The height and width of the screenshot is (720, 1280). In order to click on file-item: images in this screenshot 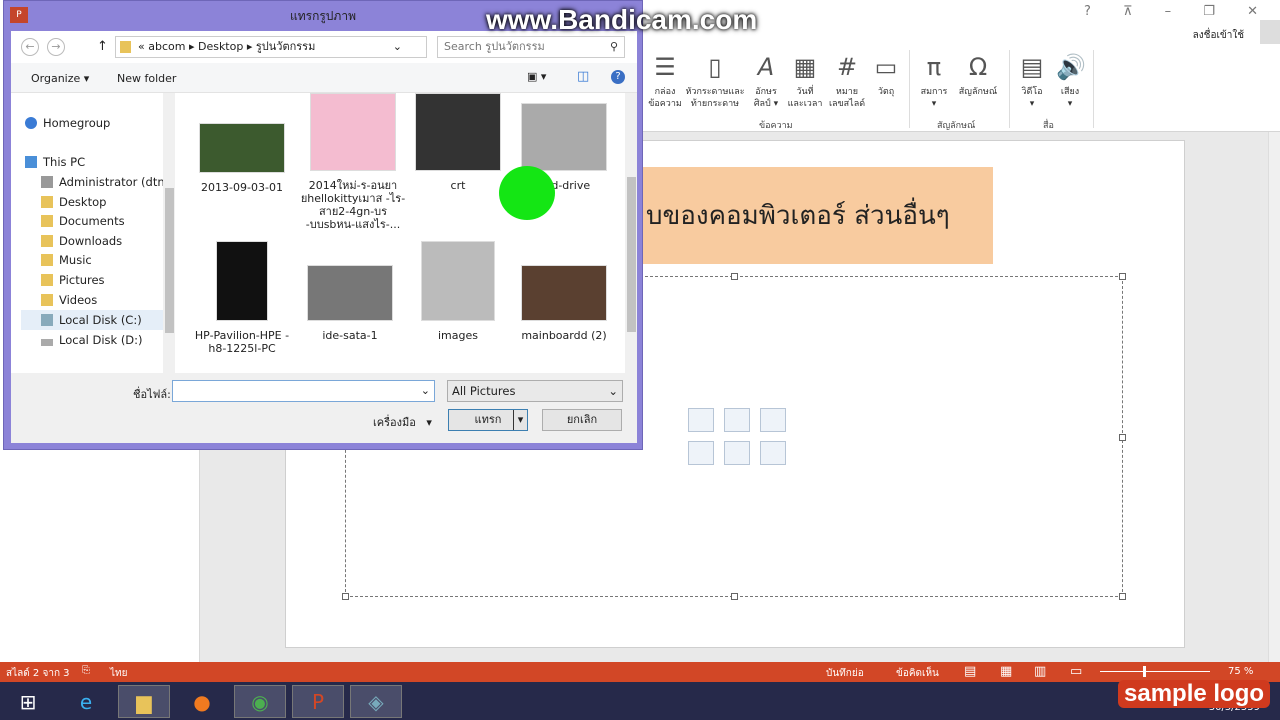, I will do `click(458, 291)`.